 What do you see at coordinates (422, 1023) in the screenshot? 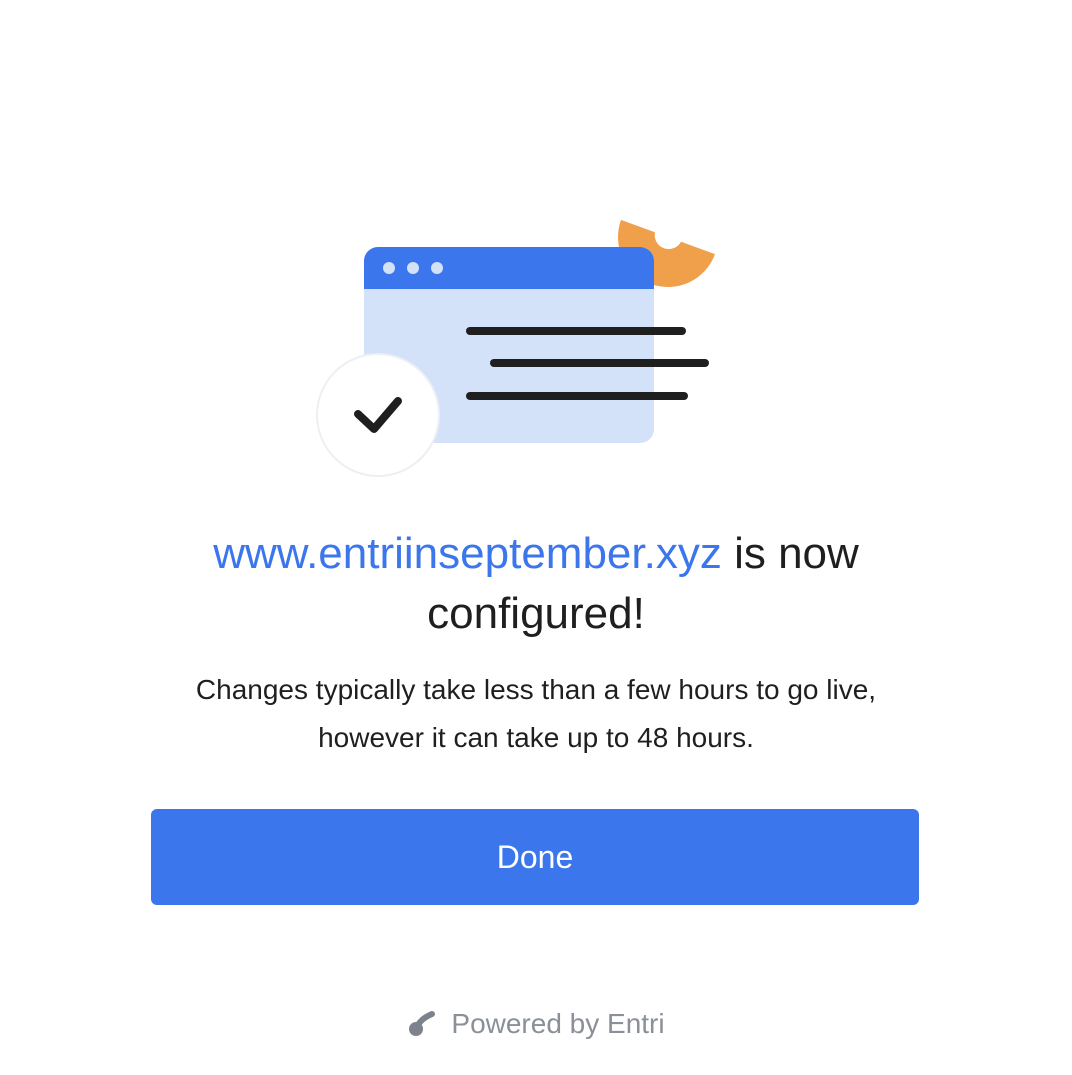
I see `entri-logo-icon` at bounding box center [422, 1023].